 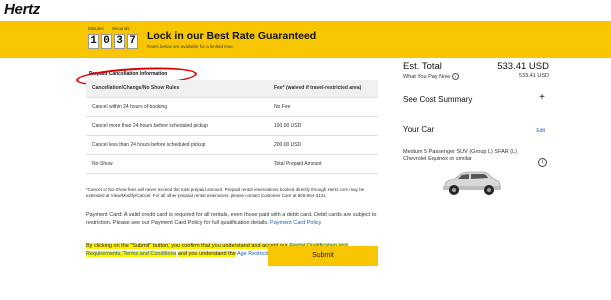 I want to click on table-row: Cancel within 24 hours of booking No Fee, so click(x=232, y=106).